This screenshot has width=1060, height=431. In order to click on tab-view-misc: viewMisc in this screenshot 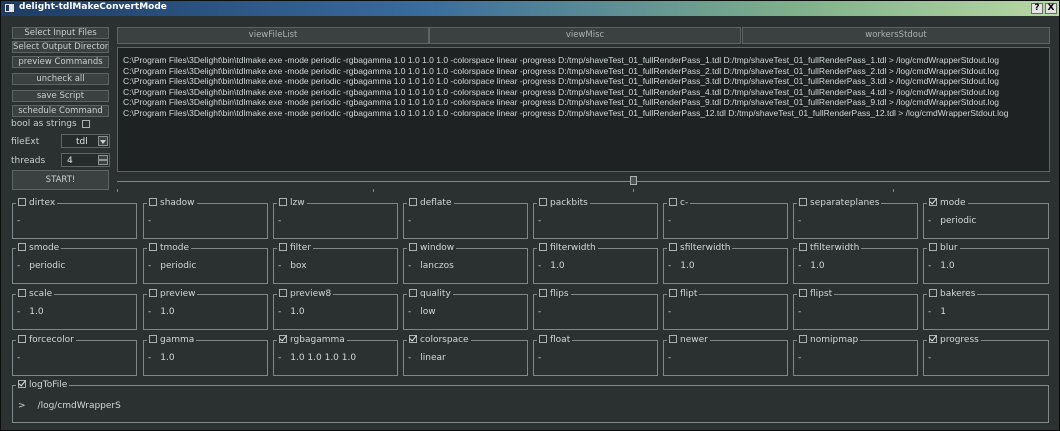, I will do `click(585, 35)`.